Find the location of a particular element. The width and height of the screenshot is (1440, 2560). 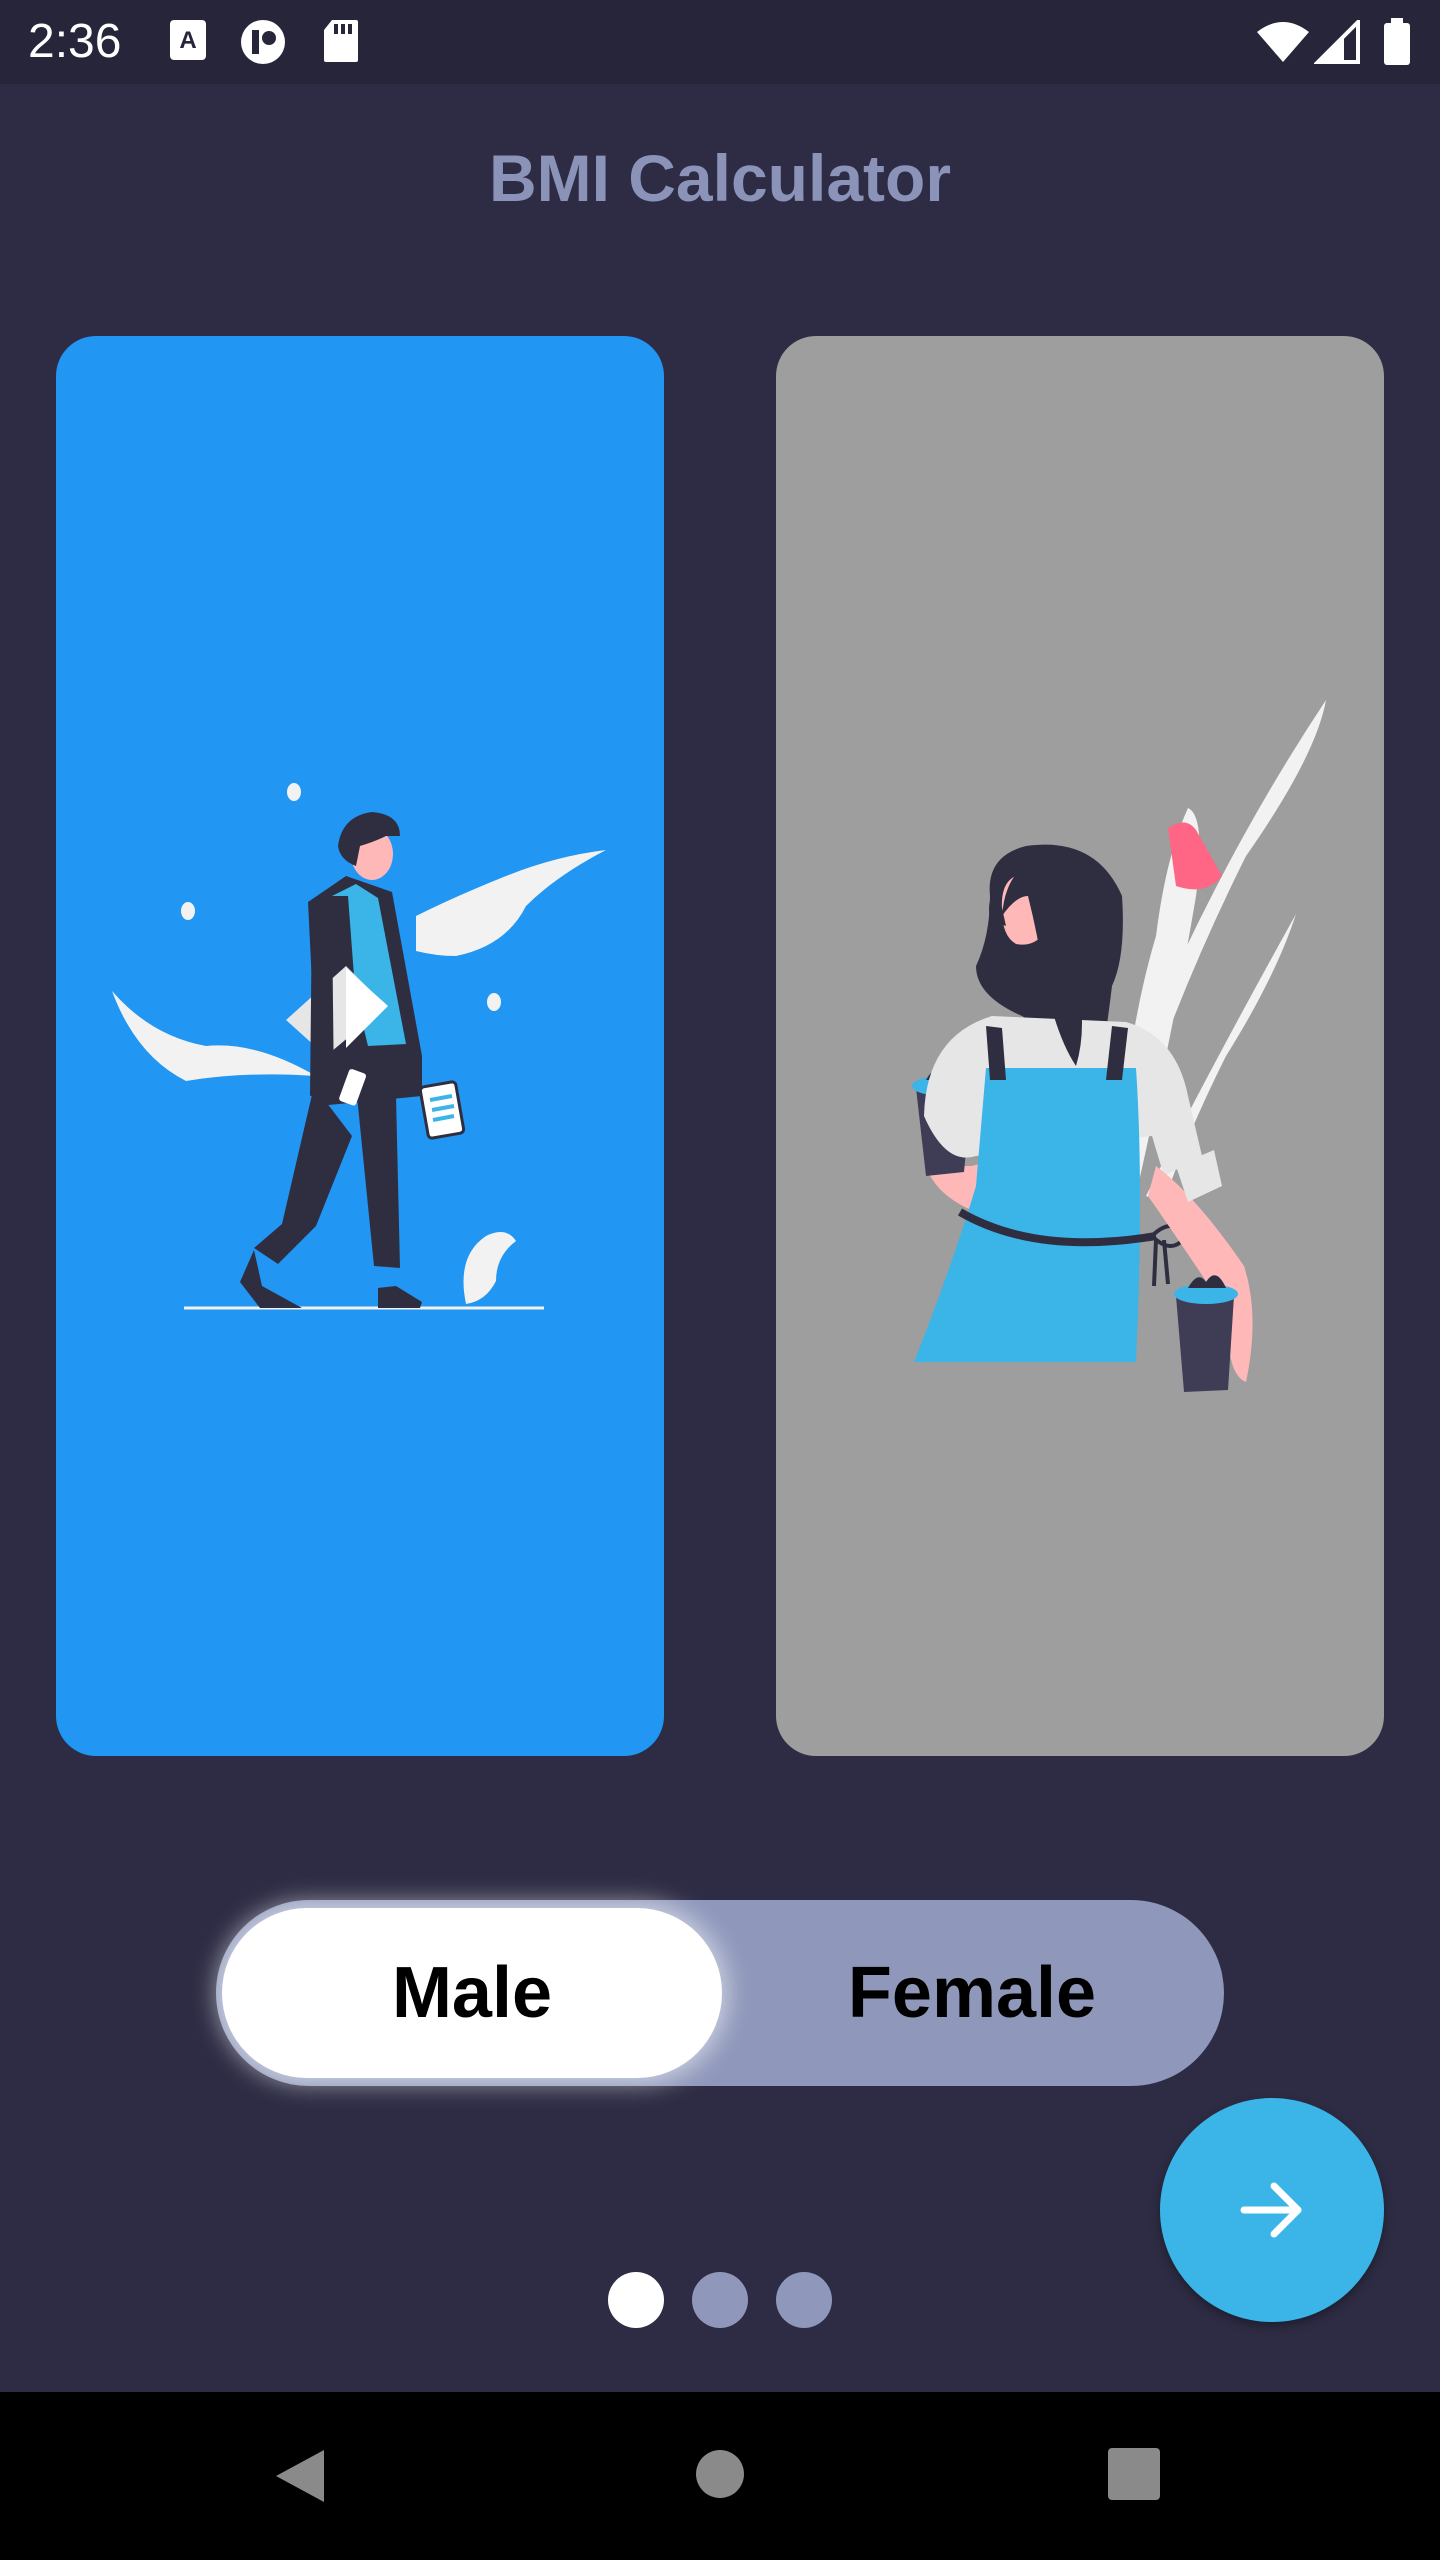

gender-toggle: Male Female is located at coordinates (720, 1993).